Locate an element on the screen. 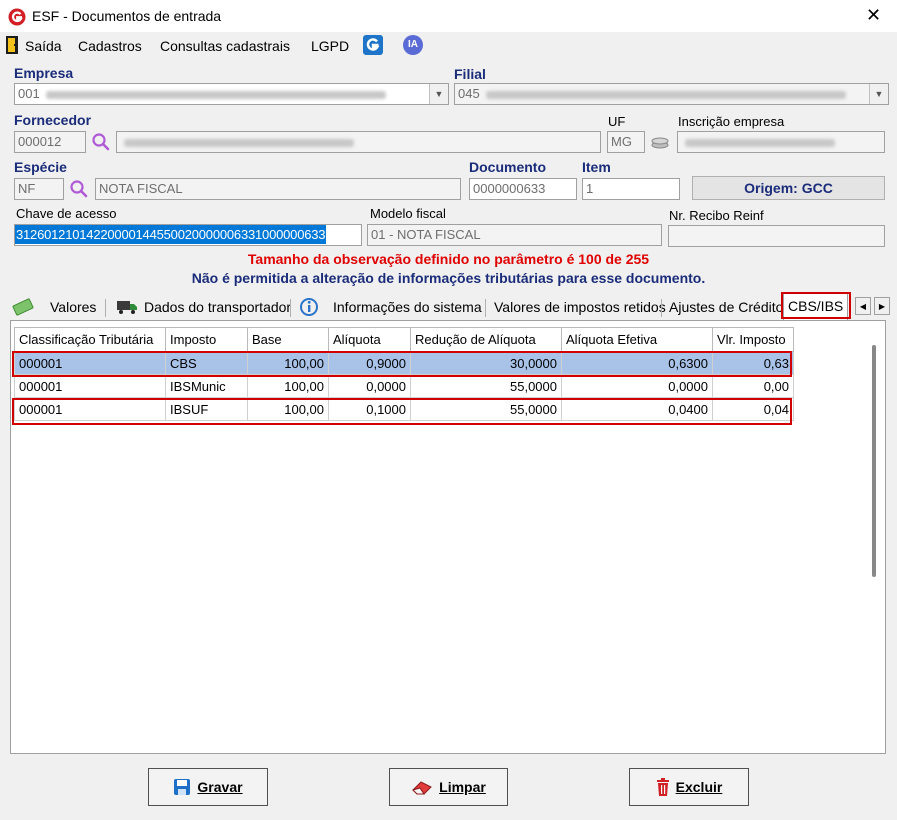 The width and height of the screenshot is (897, 820). tab-scroll-left-icon: ◀ is located at coordinates (863, 306).